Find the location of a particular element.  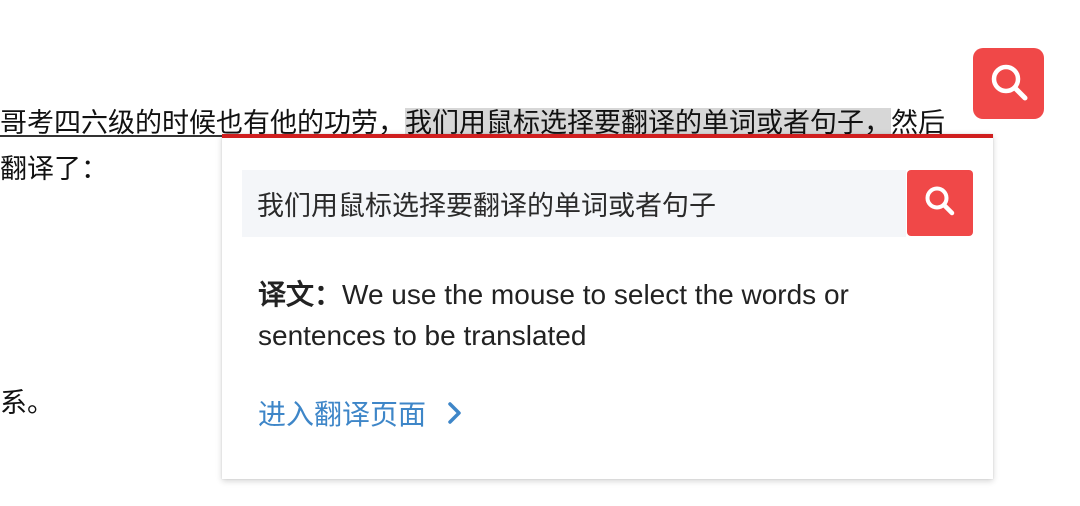

article-line-3: 系。 is located at coordinates (27, 403).